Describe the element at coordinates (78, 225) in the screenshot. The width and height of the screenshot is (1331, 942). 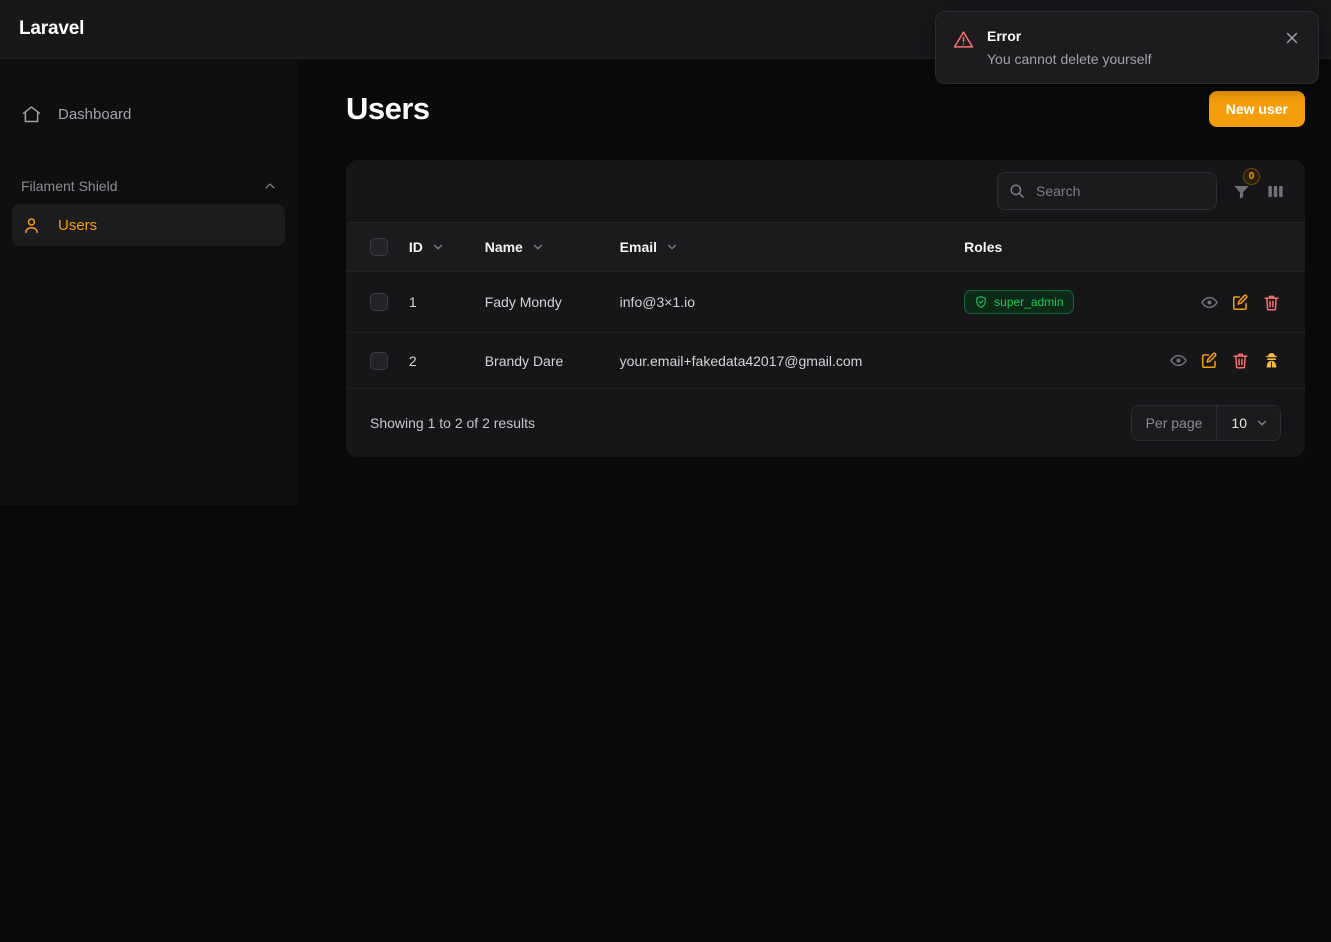
I see `sidebar-item-users-label: Users` at that location.